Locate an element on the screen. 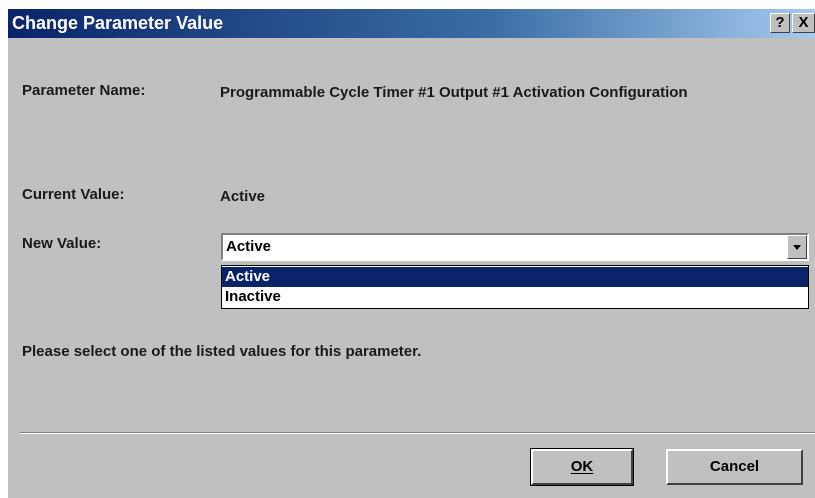 This screenshot has height=498, width=815. ok-button-label: OK is located at coordinates (582, 466).